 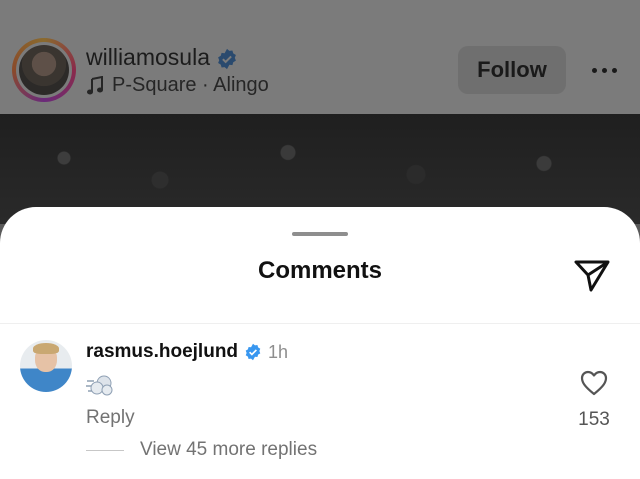 What do you see at coordinates (278, 351) in the screenshot?
I see `comment-timestamp: 1h` at bounding box center [278, 351].